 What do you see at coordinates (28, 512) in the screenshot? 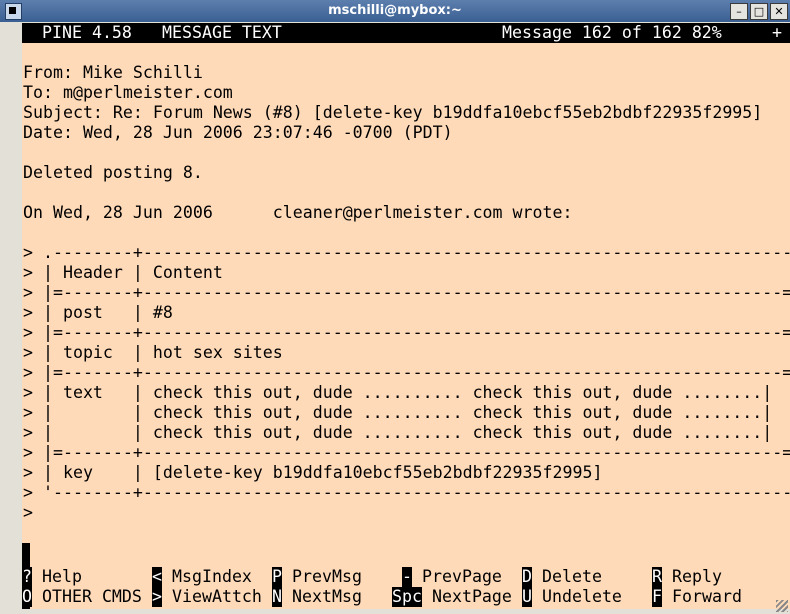
I see `quoted-table-line: >` at bounding box center [28, 512].